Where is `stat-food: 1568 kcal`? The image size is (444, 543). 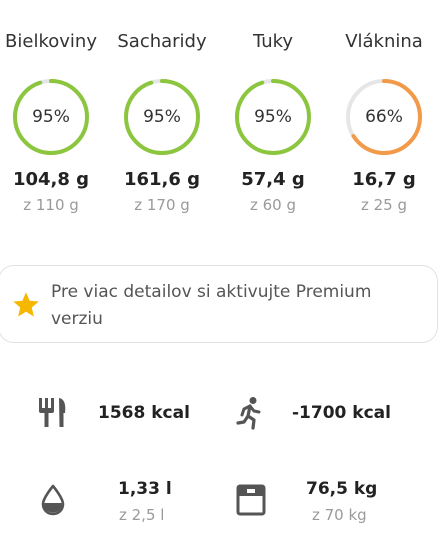 stat-food: 1568 kcal is located at coordinates (111, 415).